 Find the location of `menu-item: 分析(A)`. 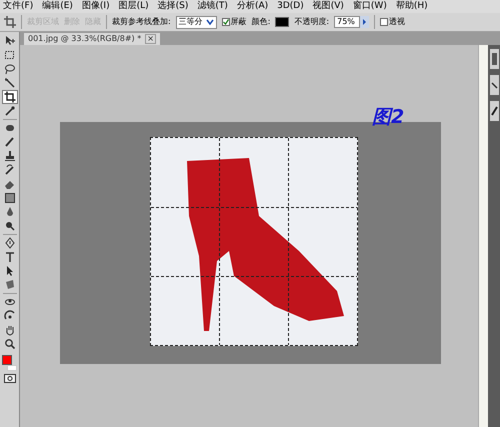

menu-item: 分析(A) is located at coordinates (252, 7).